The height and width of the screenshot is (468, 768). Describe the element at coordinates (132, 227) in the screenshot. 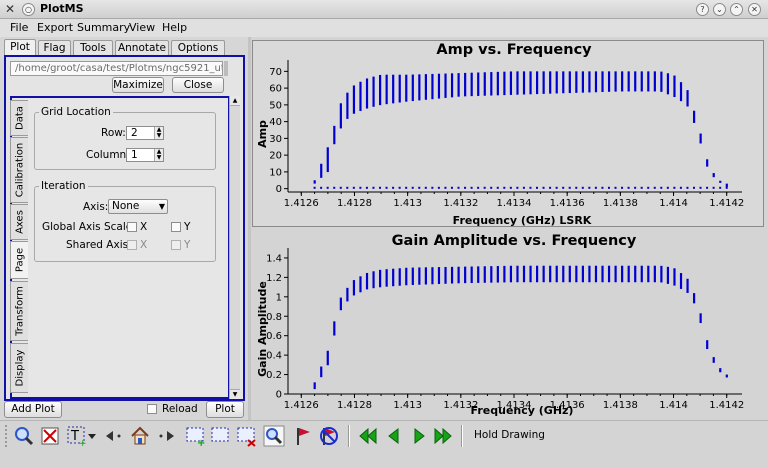

I see `global-scale-x-checkbox` at that location.